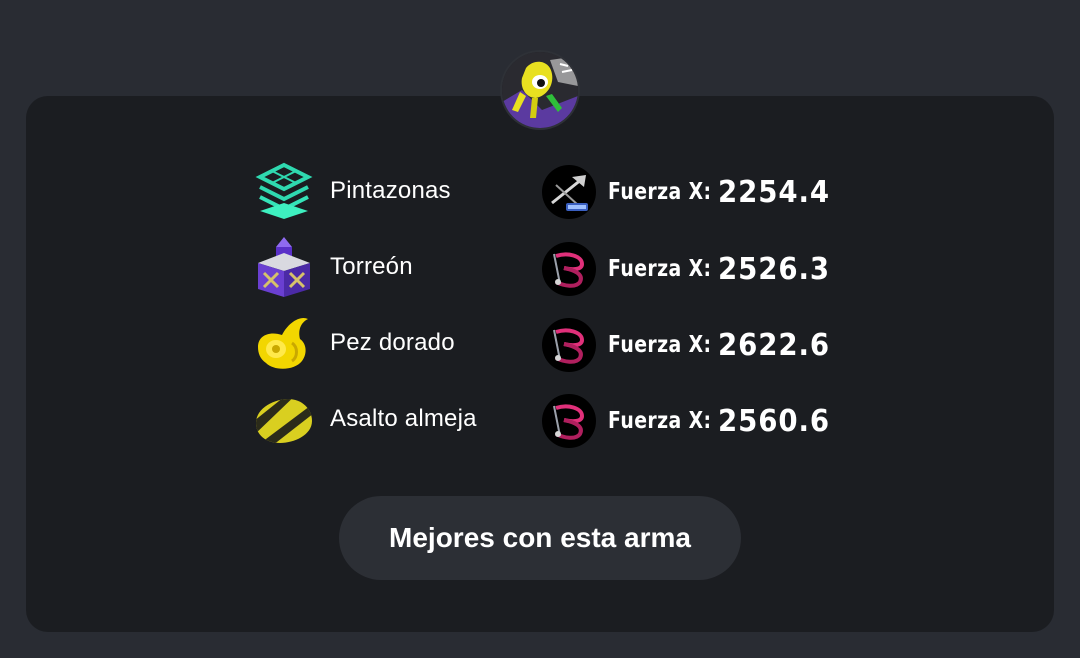  I want to click on best-with-weapon-button: Mejores con esta arma, so click(540, 538).